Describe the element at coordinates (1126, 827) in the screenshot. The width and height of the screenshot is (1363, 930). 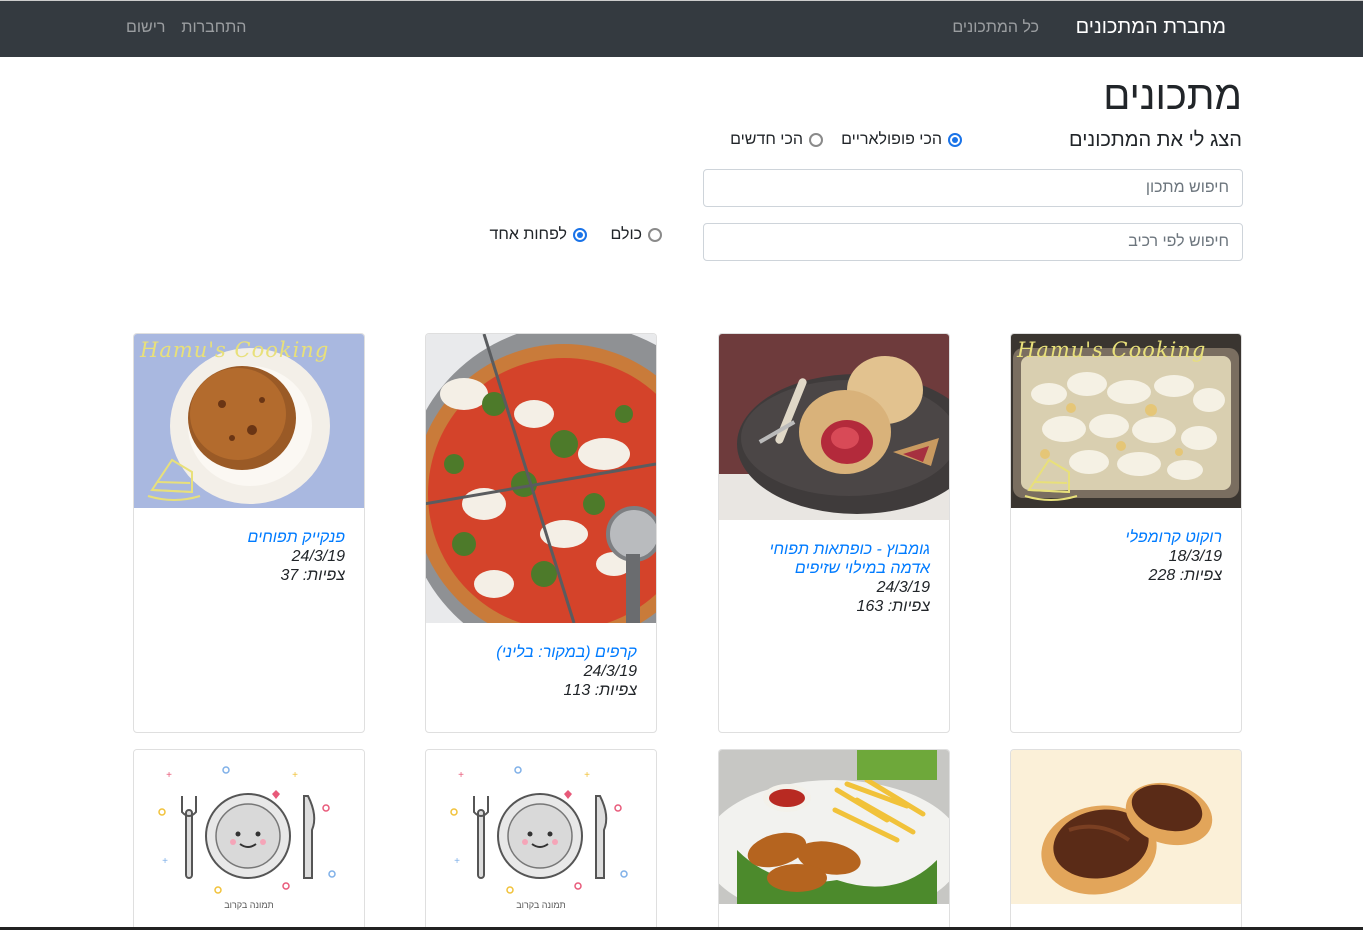
I see `recipe-image-chocolate-toast` at that location.